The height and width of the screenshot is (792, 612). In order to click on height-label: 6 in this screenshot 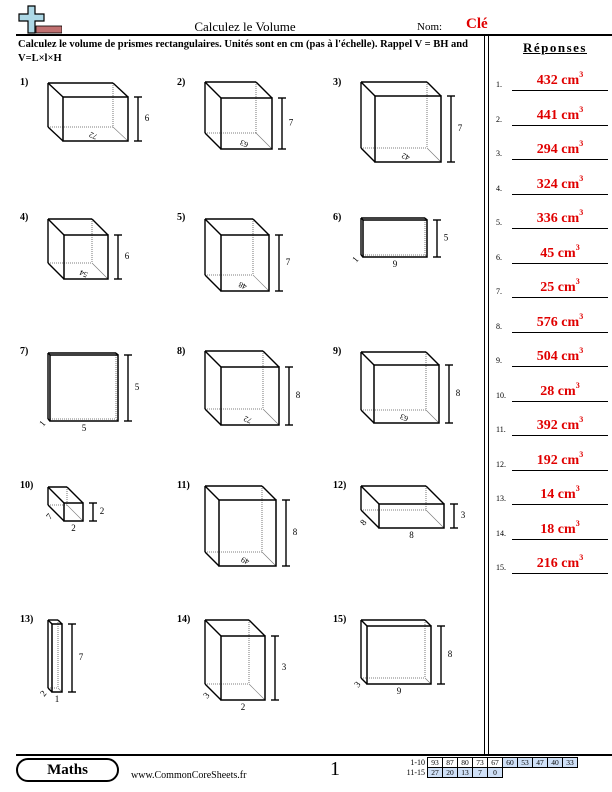, I will do `click(147, 118)`.